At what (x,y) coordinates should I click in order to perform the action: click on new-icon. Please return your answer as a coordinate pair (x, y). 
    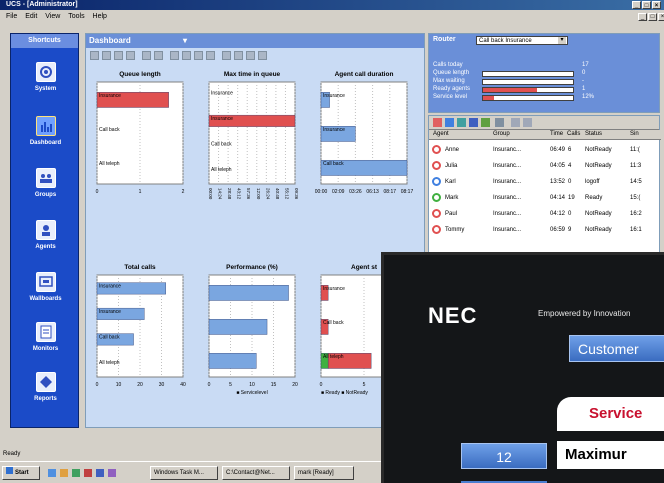
    Looking at the image, I should click on (94, 55).